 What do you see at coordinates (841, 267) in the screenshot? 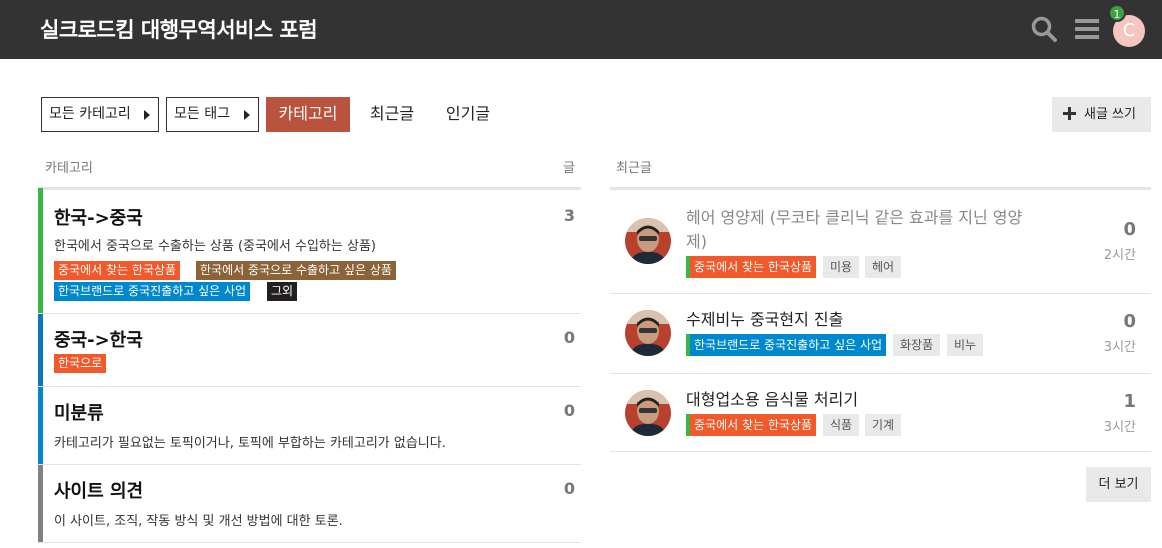
I see `topic-tag: 미용` at bounding box center [841, 267].